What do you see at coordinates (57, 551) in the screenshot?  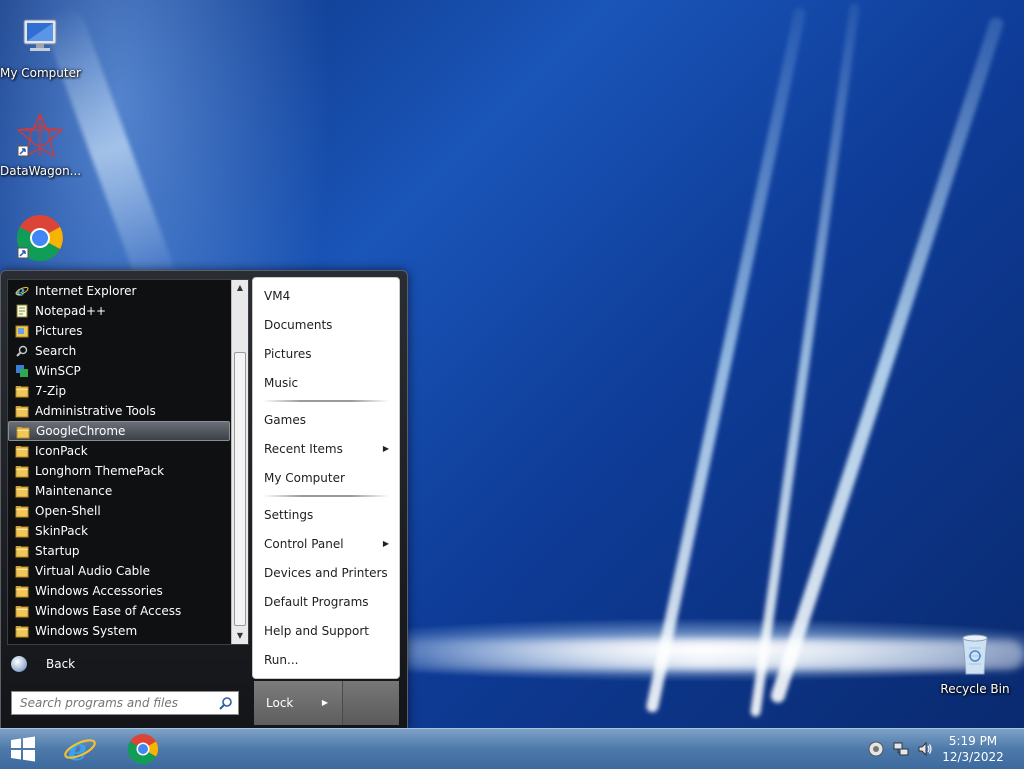 I see `program-label: Startup` at bounding box center [57, 551].